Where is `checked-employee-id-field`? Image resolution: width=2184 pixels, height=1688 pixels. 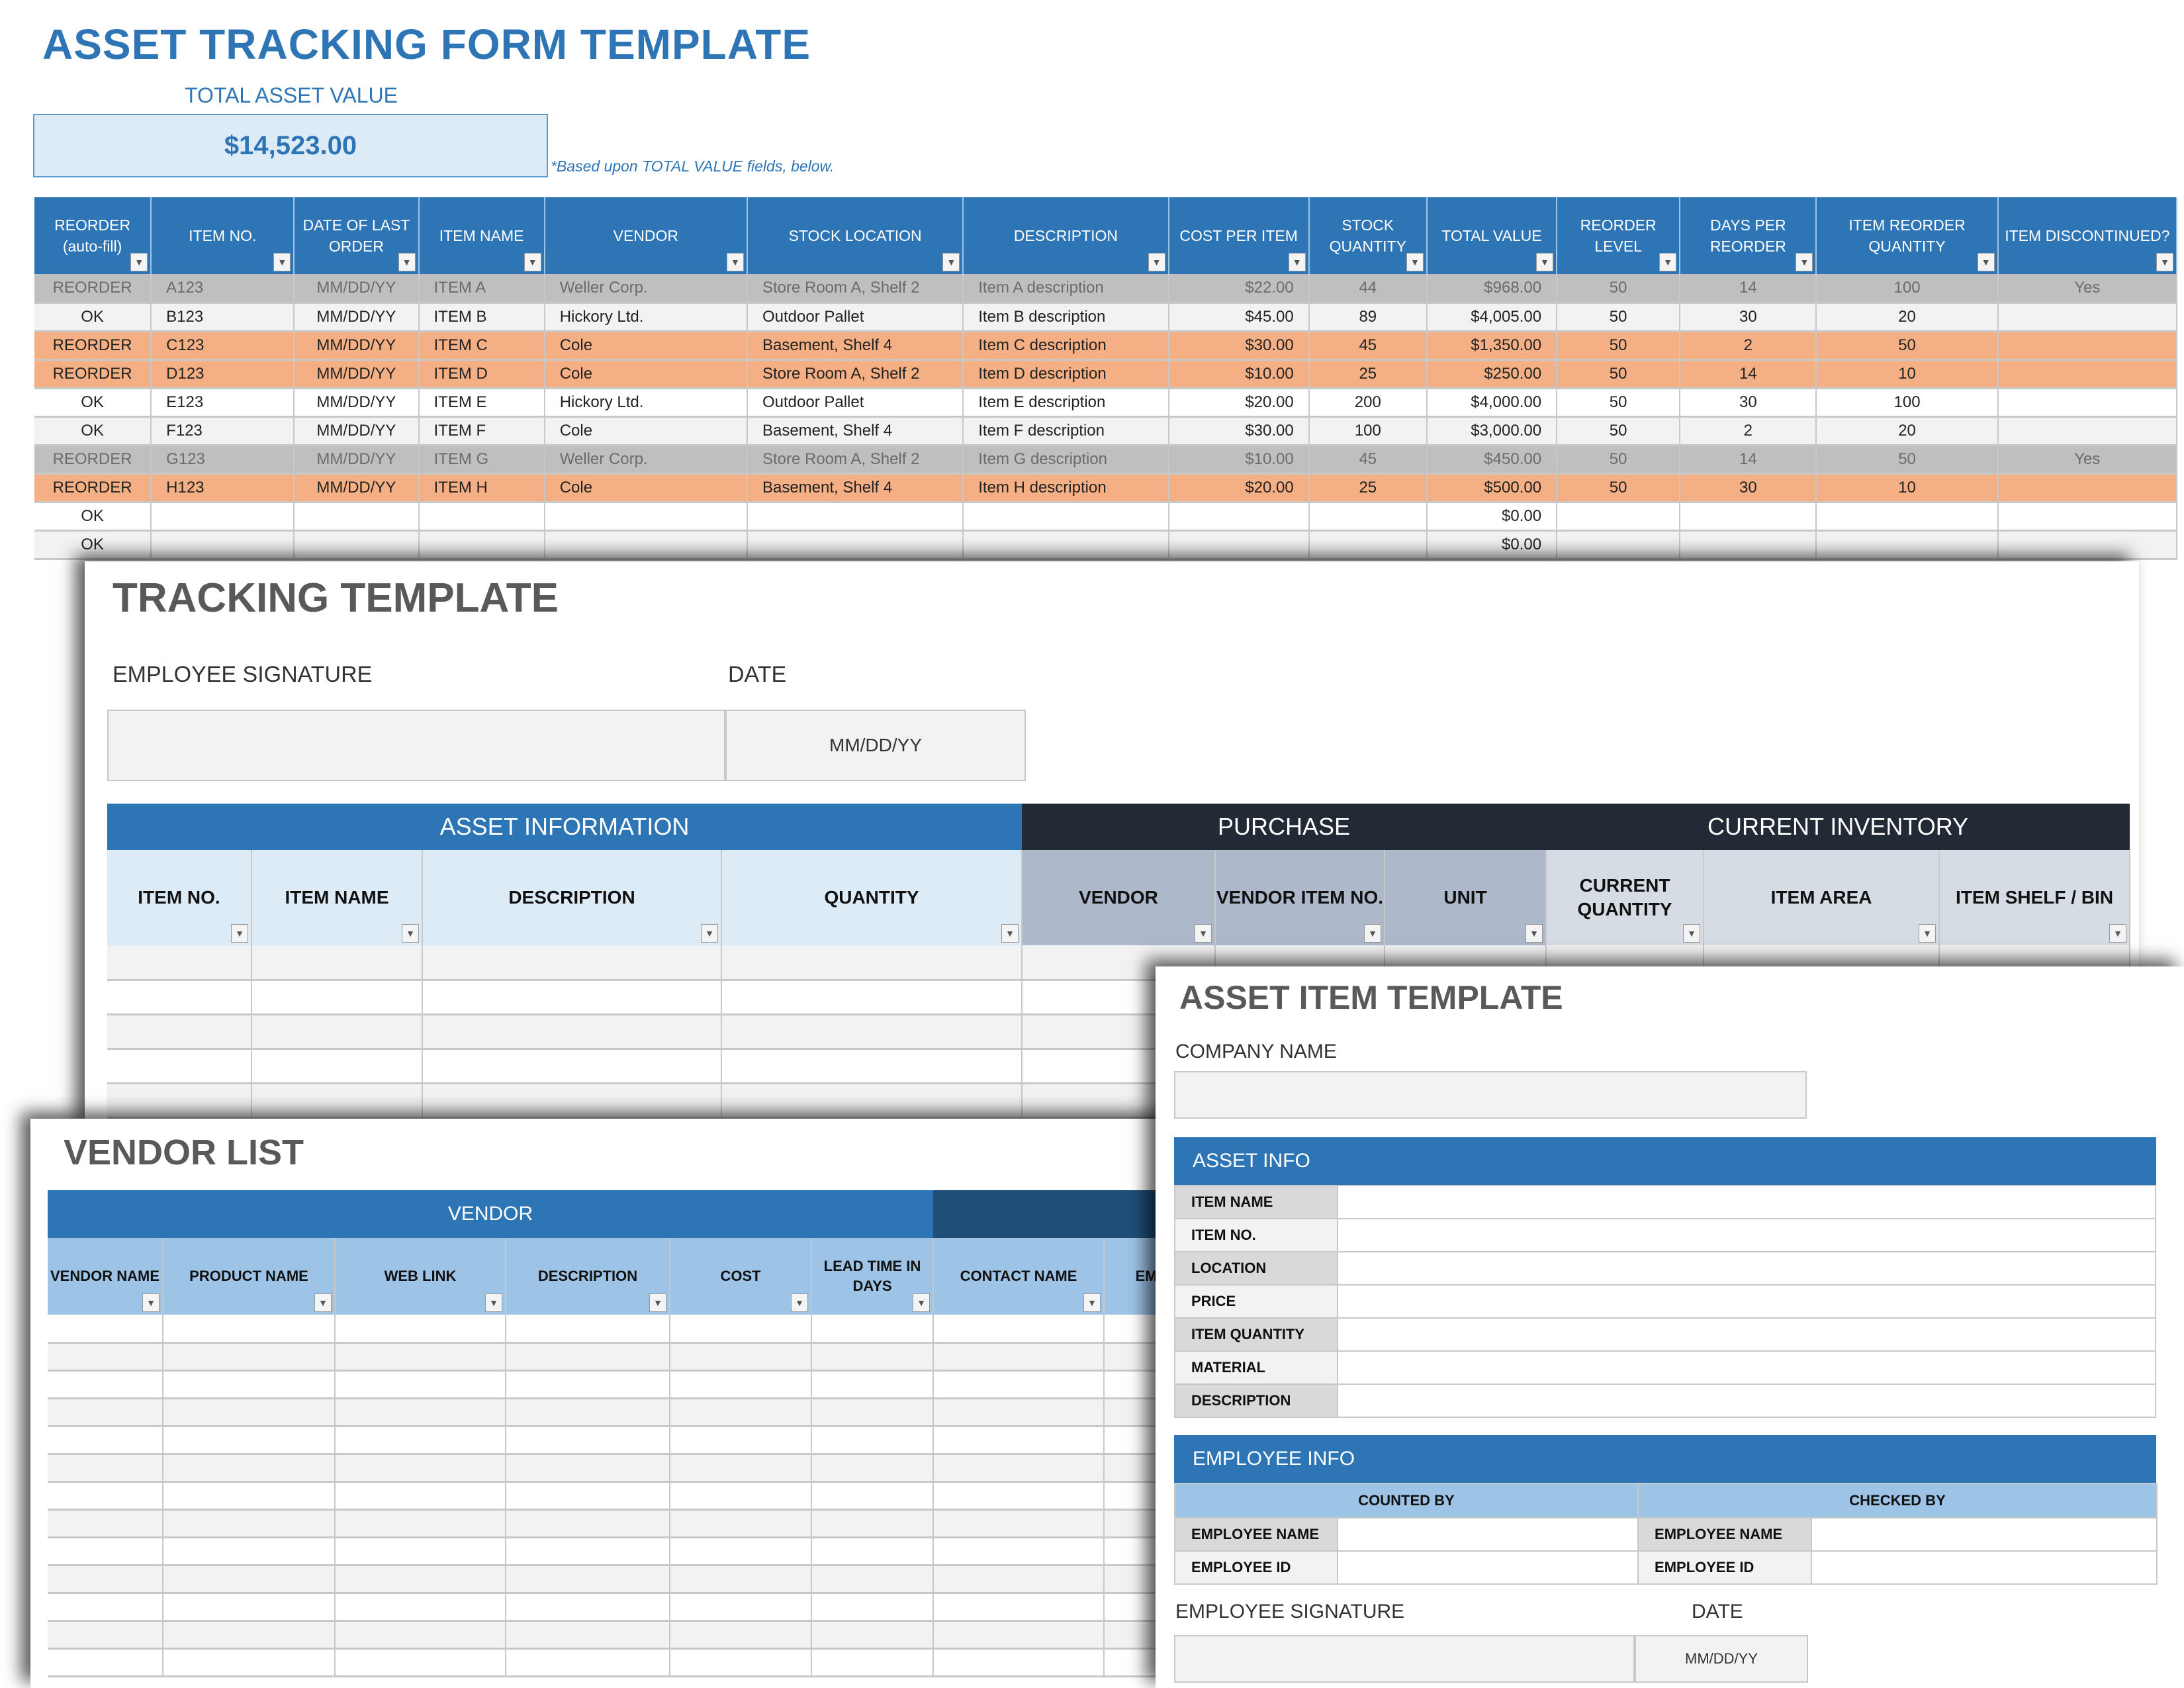
checked-employee-id-field is located at coordinates (1985, 1567).